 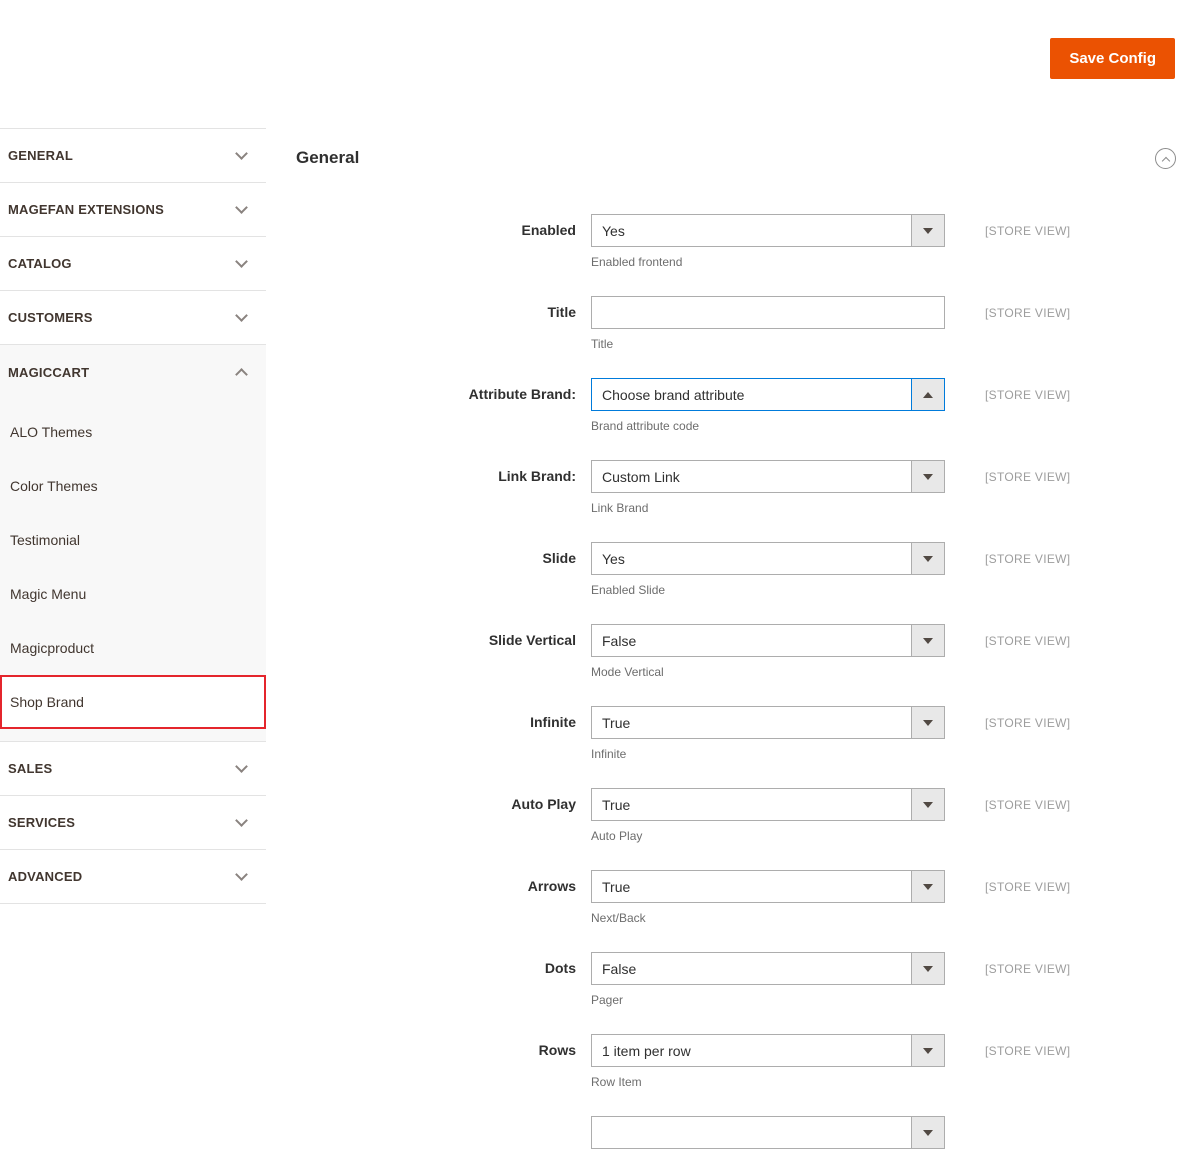 What do you see at coordinates (768, 640) in the screenshot?
I see `field-select-slide-vertical: False` at bounding box center [768, 640].